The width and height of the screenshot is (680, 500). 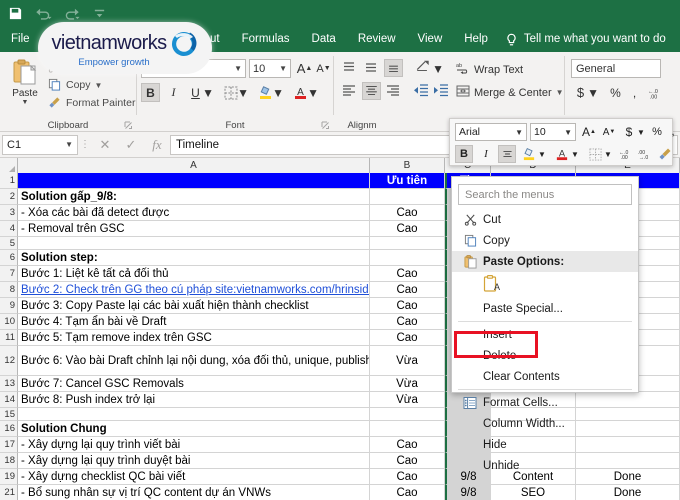 I want to click on mini-format-painter-button, so click(x=665, y=154).